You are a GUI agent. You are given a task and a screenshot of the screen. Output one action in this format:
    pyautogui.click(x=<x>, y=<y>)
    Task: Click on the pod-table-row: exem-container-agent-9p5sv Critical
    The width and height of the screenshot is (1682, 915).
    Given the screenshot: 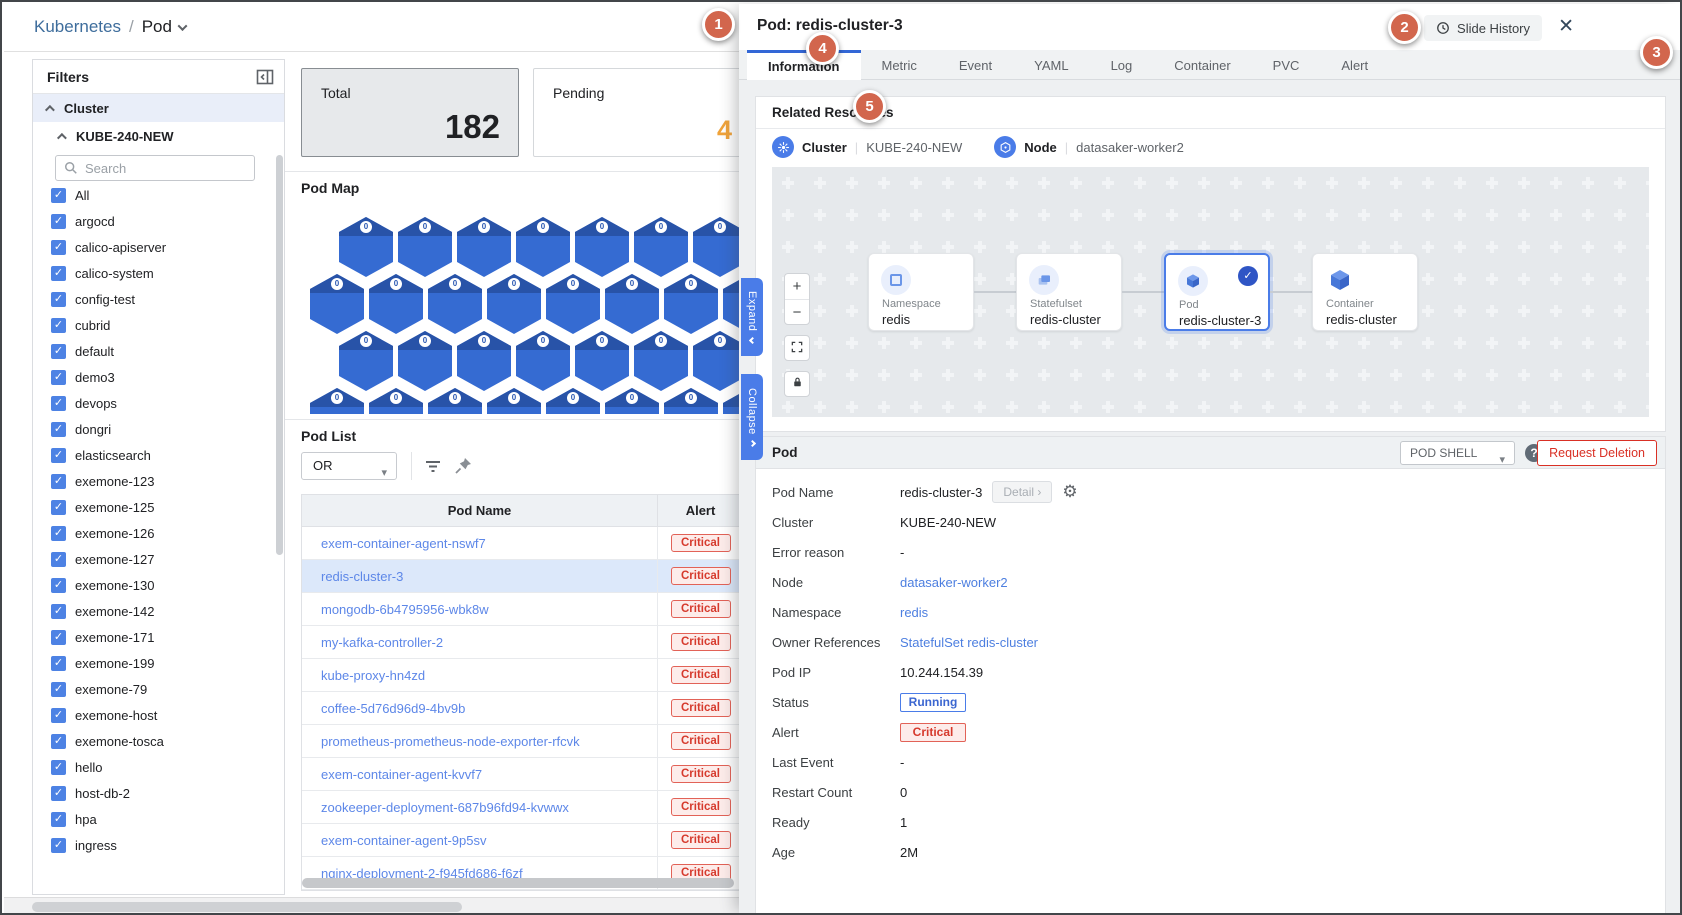 What is the action you would take?
    pyautogui.click(x=522, y=840)
    